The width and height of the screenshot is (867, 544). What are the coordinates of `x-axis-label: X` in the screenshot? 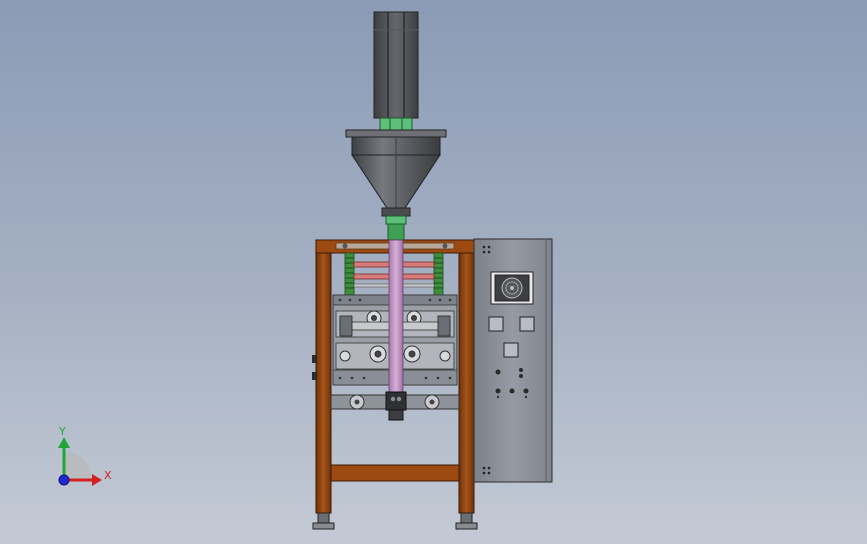 It's located at (108, 475).